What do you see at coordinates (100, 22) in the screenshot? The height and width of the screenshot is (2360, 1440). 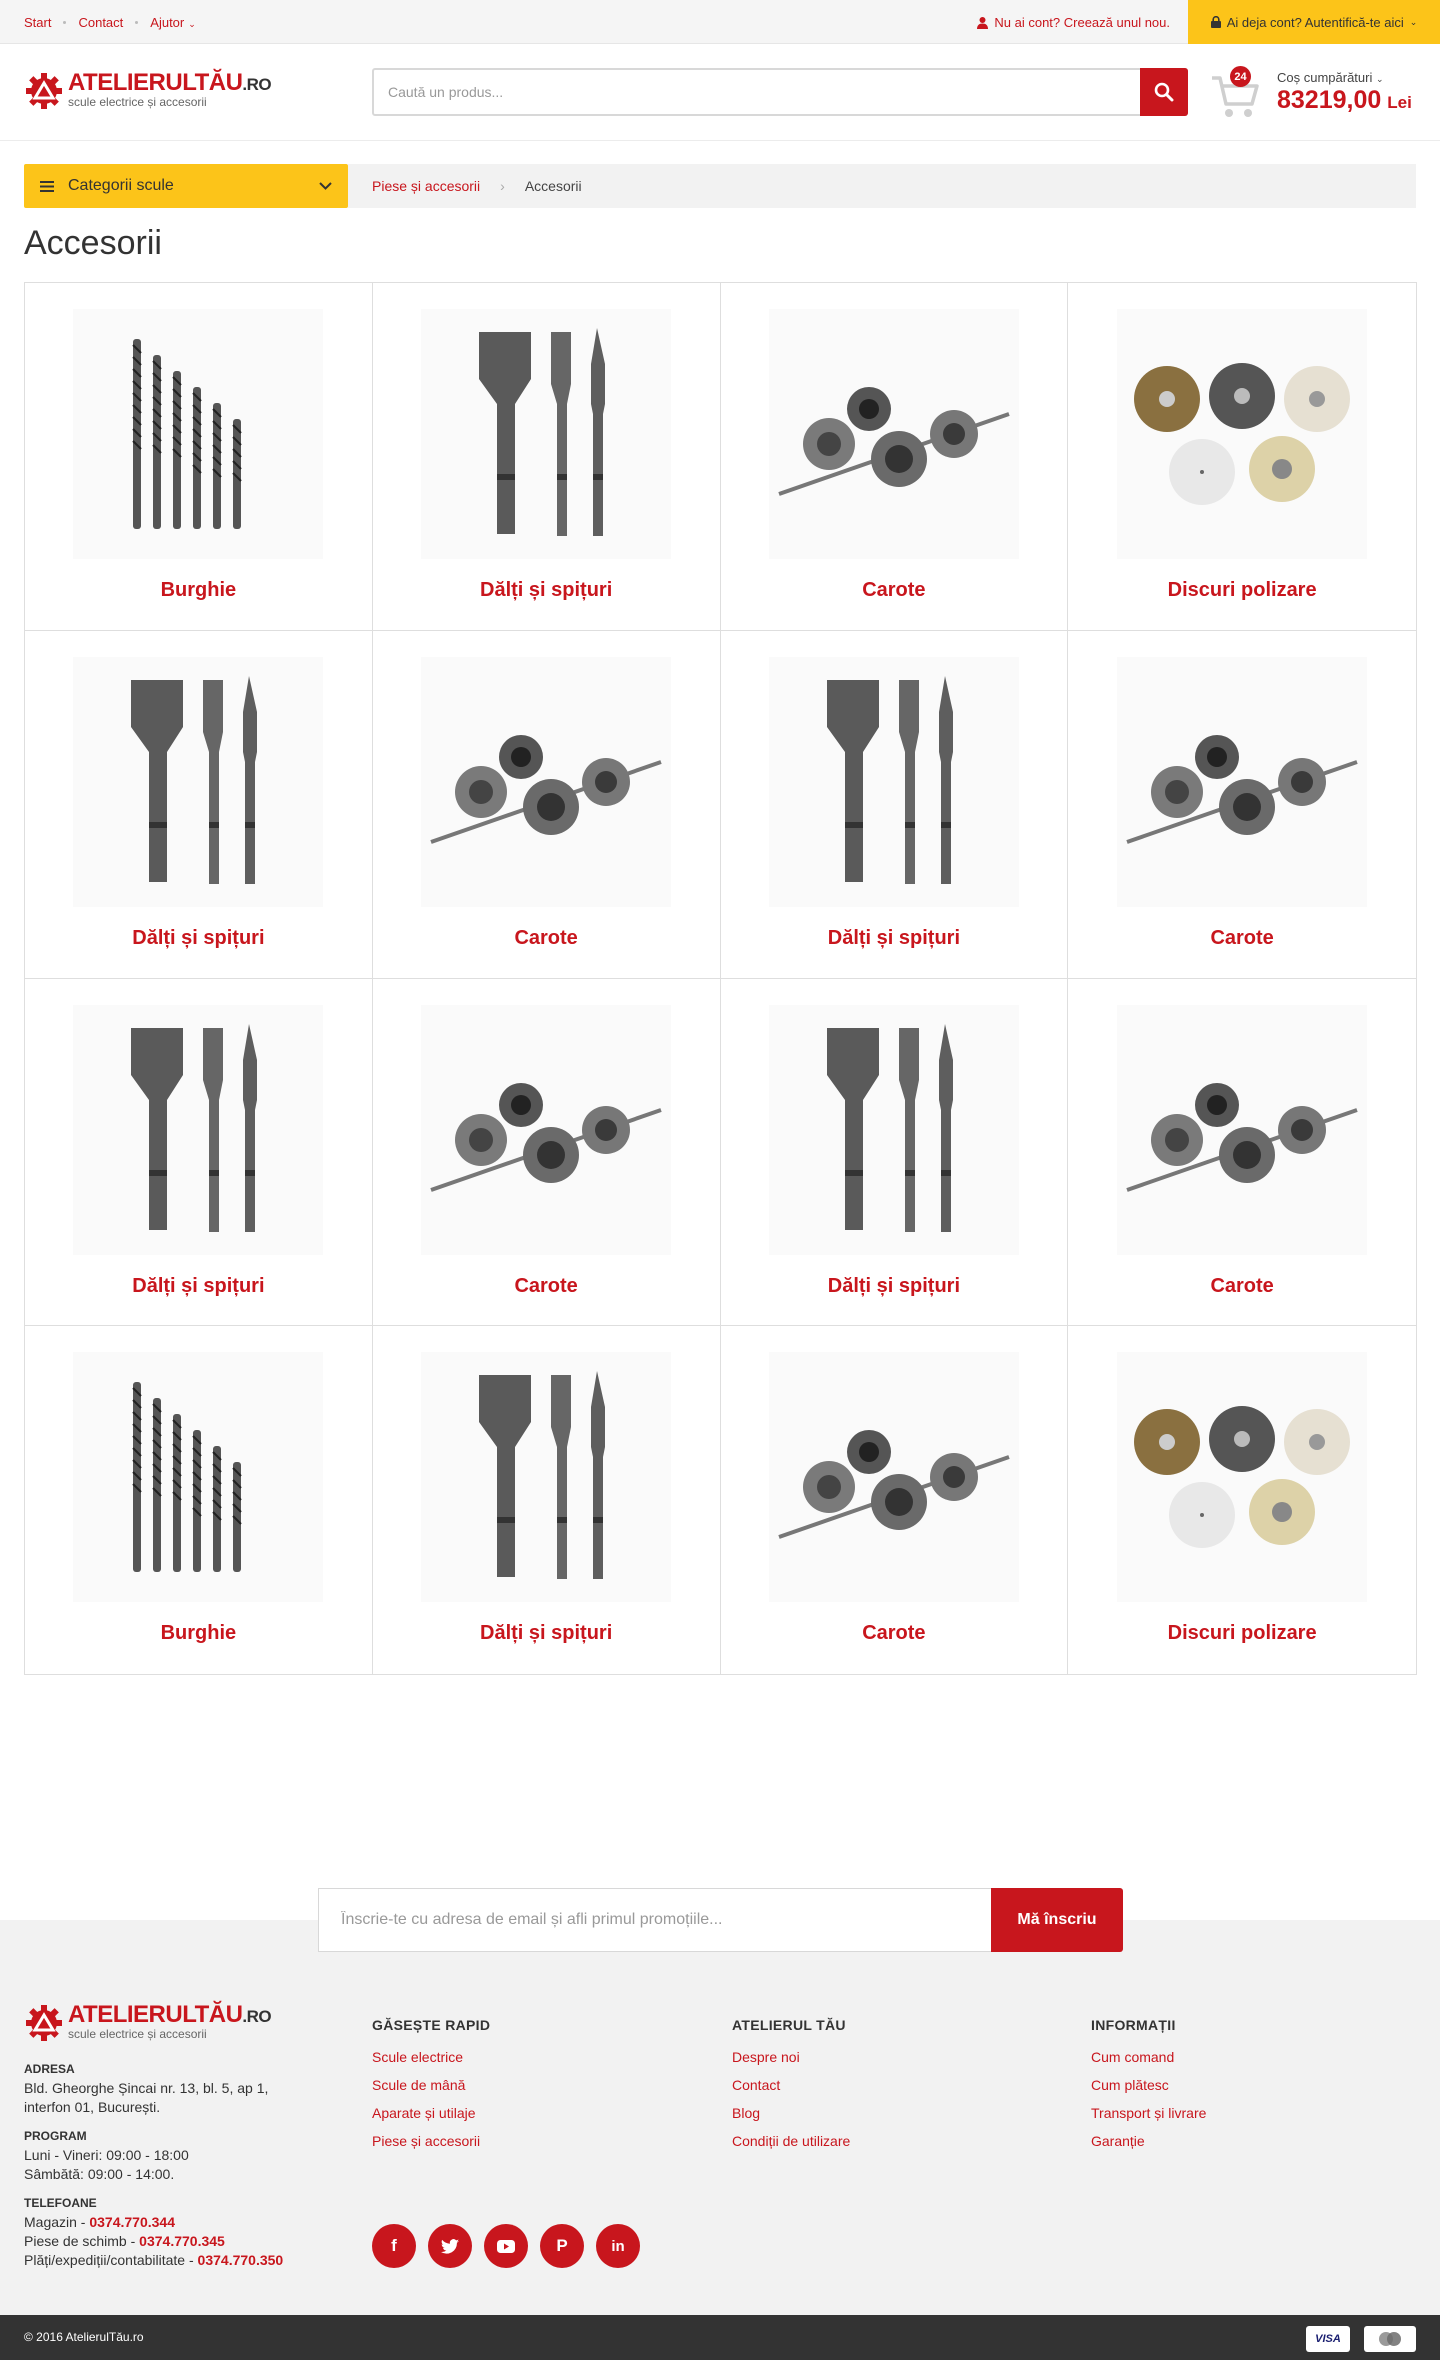 I see `top-nav-contact: Contact` at bounding box center [100, 22].